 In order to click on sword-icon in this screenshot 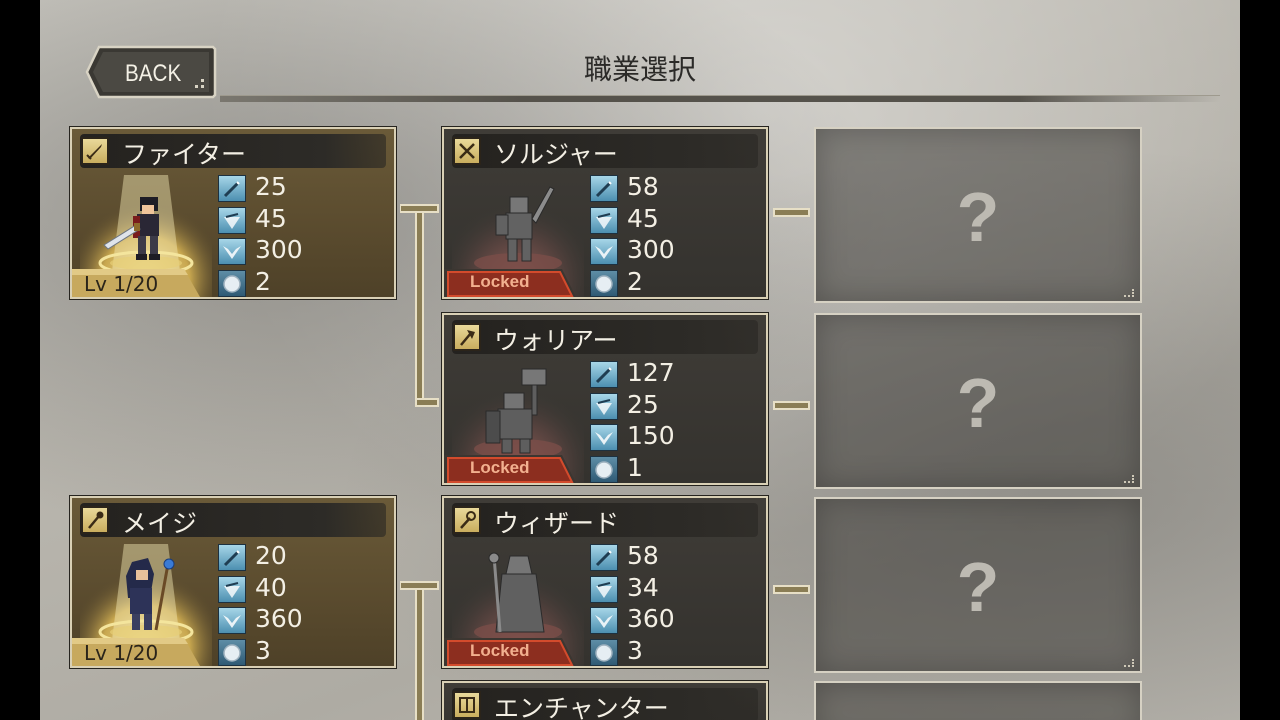, I will do `click(95, 151)`.